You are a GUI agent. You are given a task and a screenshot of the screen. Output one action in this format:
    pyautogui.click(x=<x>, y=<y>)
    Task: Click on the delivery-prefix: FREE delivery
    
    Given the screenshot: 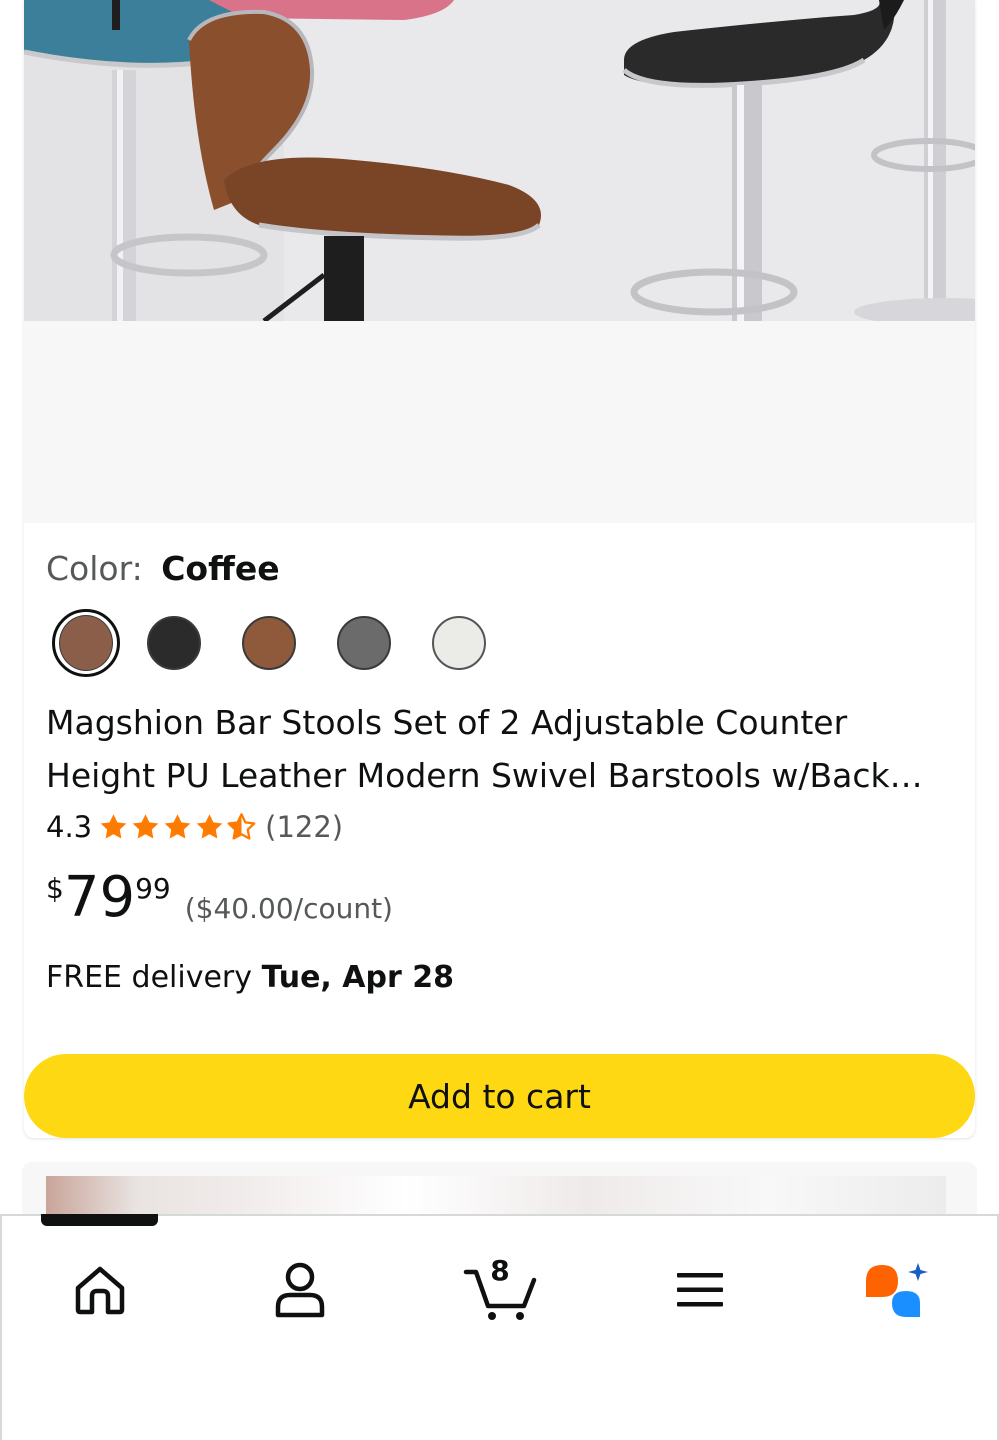 What is the action you would take?
    pyautogui.click(x=149, y=977)
    